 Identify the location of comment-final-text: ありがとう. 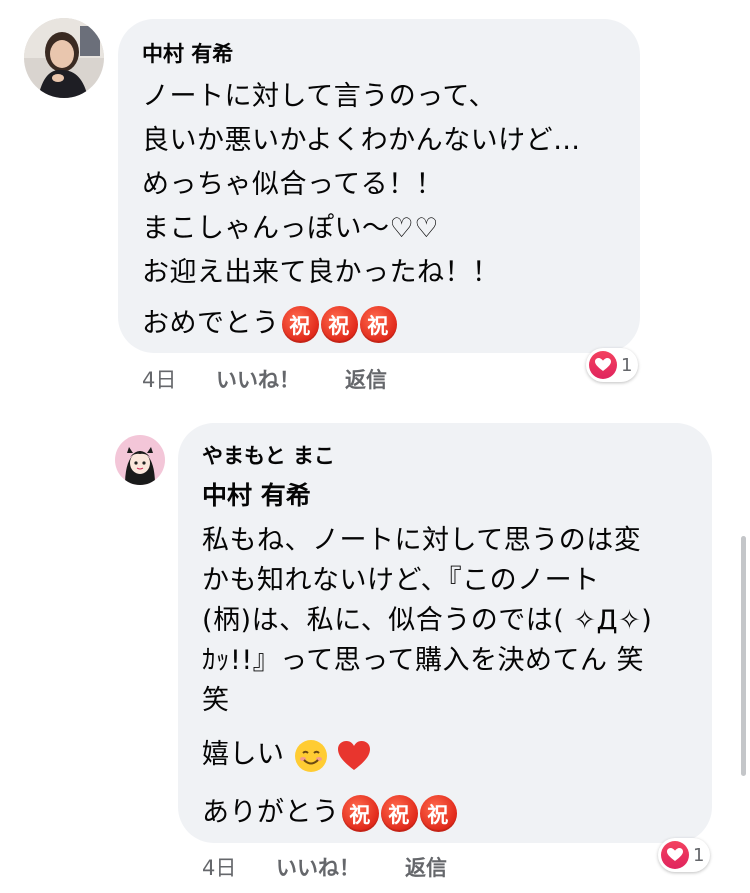
(271, 812).